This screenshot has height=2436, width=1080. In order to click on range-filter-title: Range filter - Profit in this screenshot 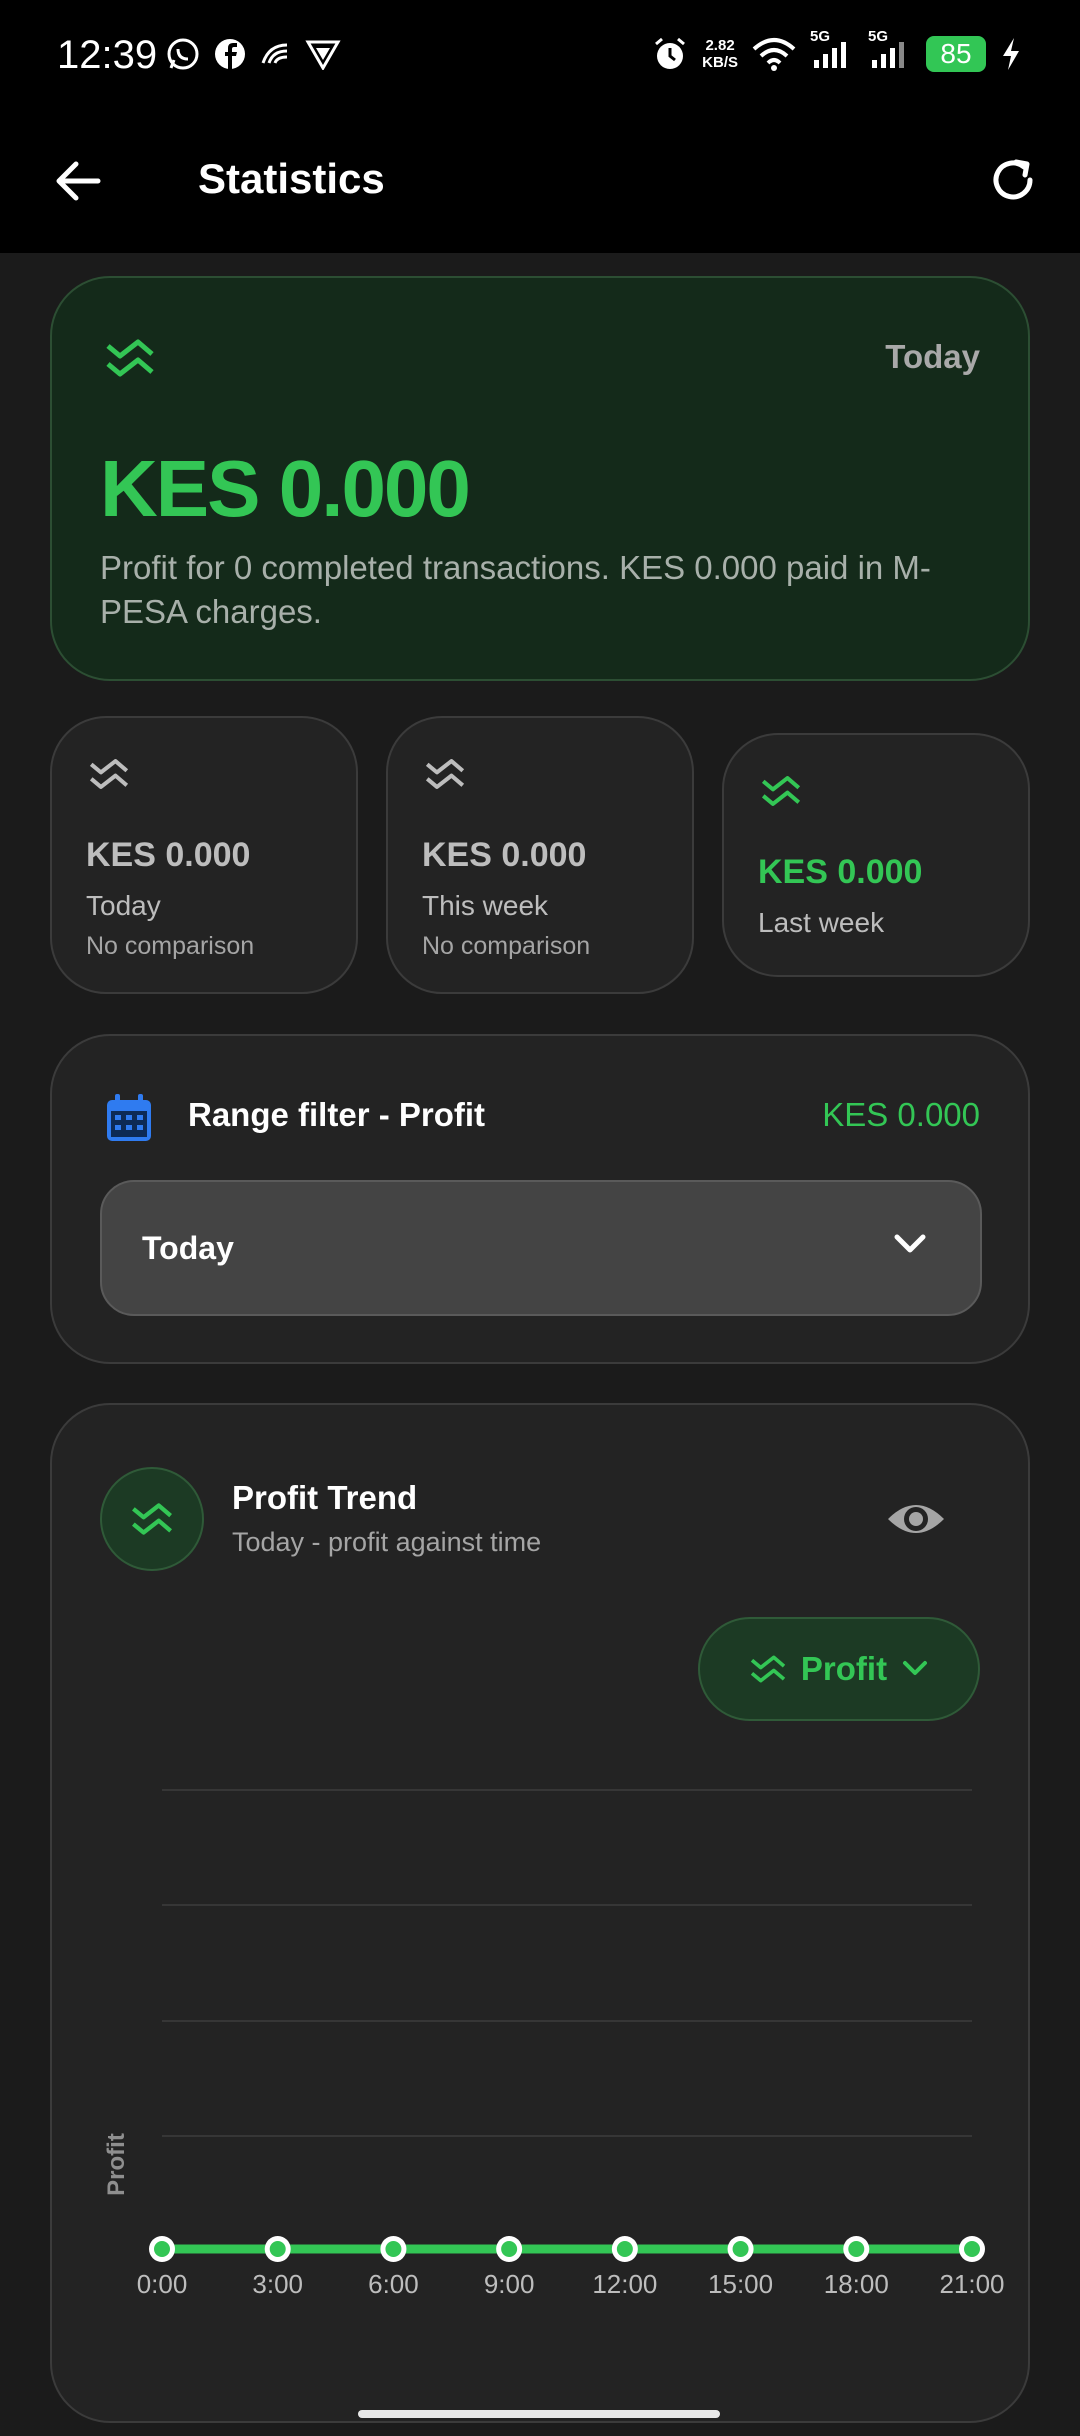, I will do `click(337, 1114)`.